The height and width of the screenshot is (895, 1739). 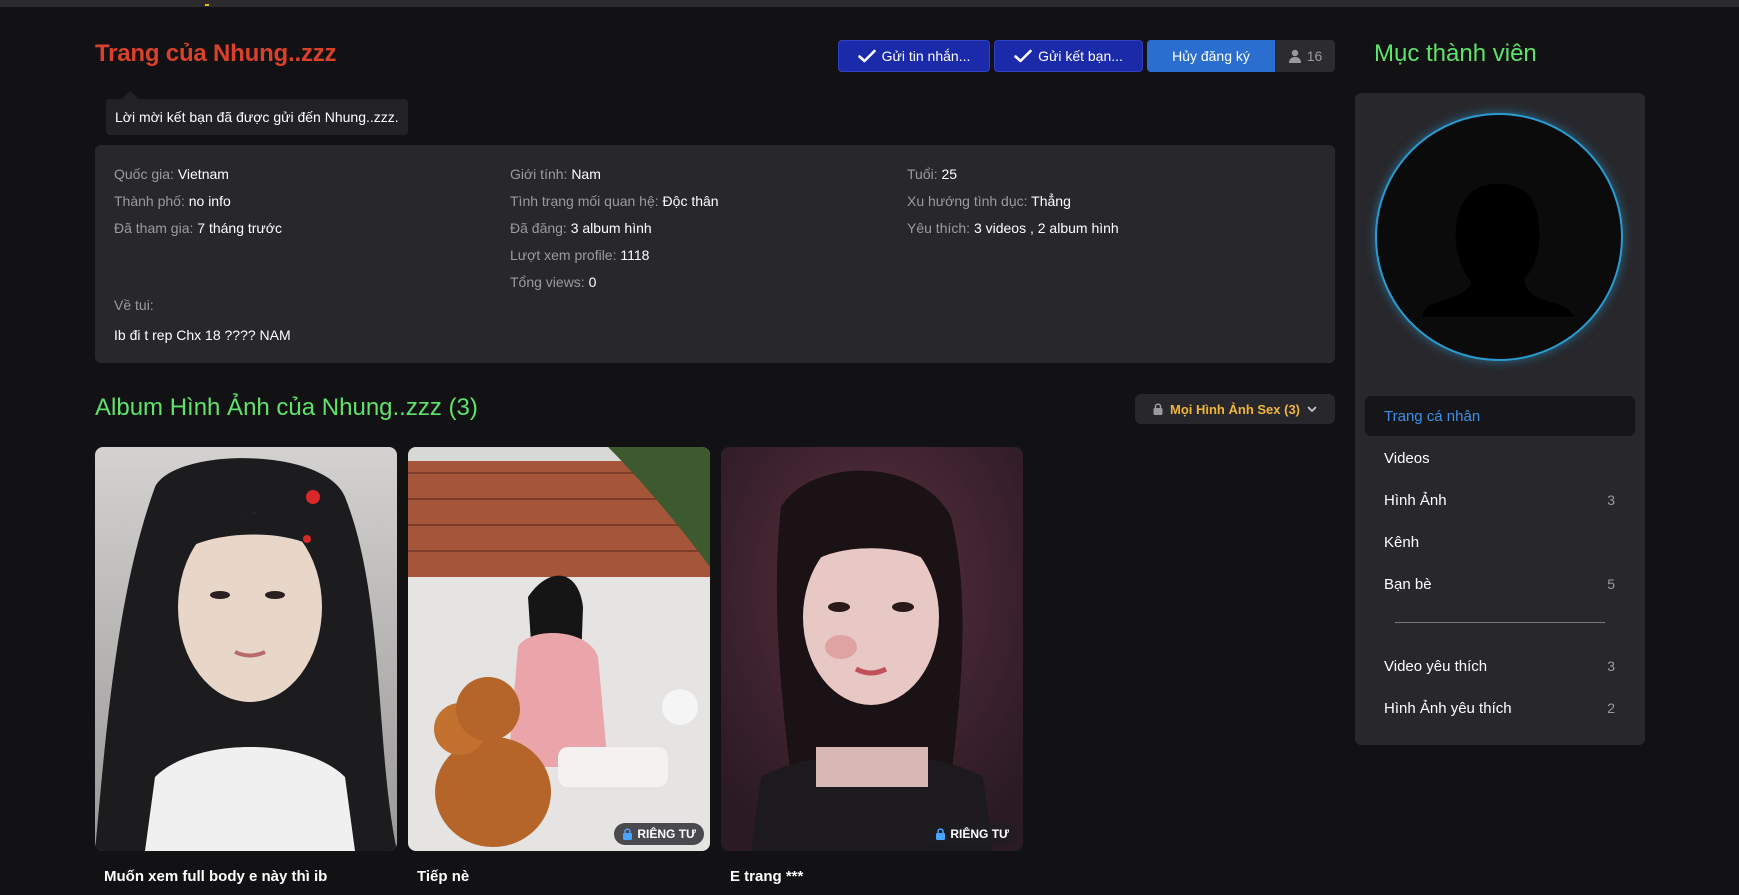 I want to click on about-label: Về tui:, so click(x=134, y=305).